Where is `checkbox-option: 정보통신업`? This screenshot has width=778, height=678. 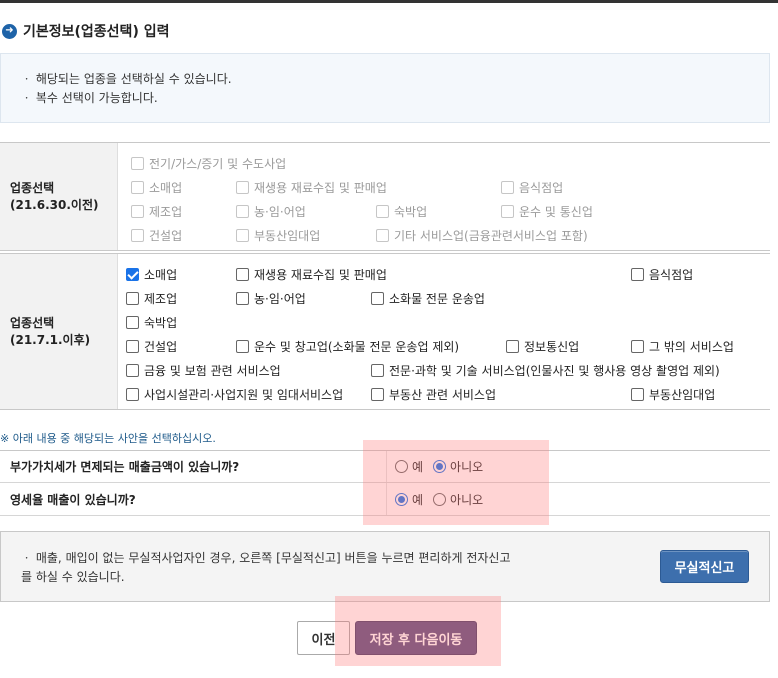
checkbox-option: 정보통신업 is located at coordinates (542, 346).